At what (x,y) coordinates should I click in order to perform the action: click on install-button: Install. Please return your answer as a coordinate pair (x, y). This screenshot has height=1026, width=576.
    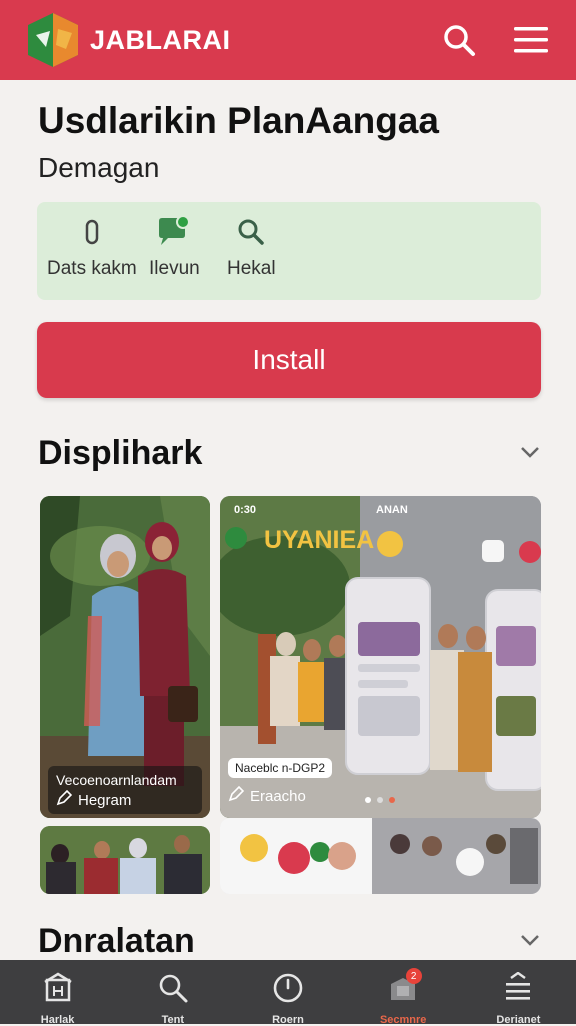
    Looking at the image, I should click on (289, 360).